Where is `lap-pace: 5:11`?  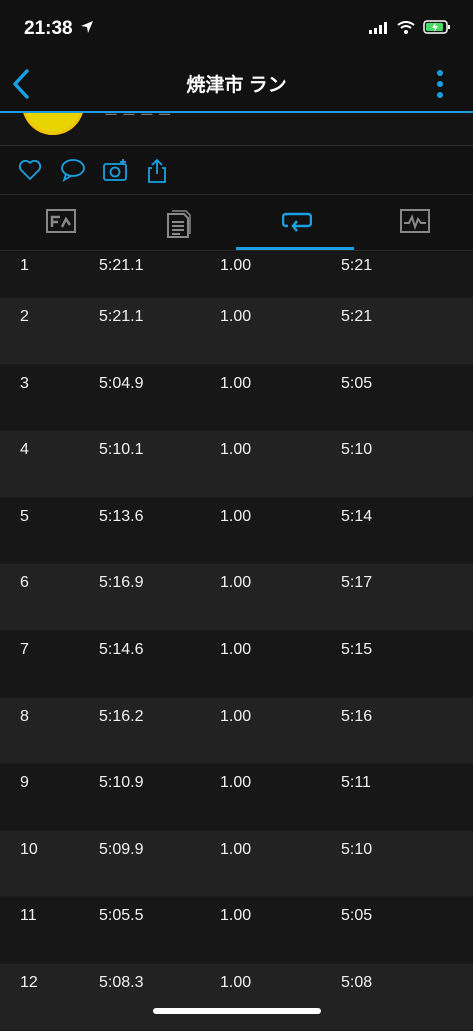
lap-pace: 5:11 is located at coordinates (356, 783).